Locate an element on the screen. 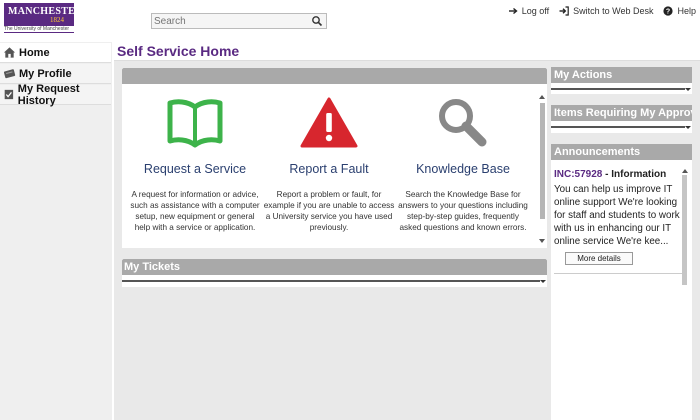 The height and width of the screenshot is (420, 700). nav-item-my-profile: My Profile is located at coordinates (55, 74).